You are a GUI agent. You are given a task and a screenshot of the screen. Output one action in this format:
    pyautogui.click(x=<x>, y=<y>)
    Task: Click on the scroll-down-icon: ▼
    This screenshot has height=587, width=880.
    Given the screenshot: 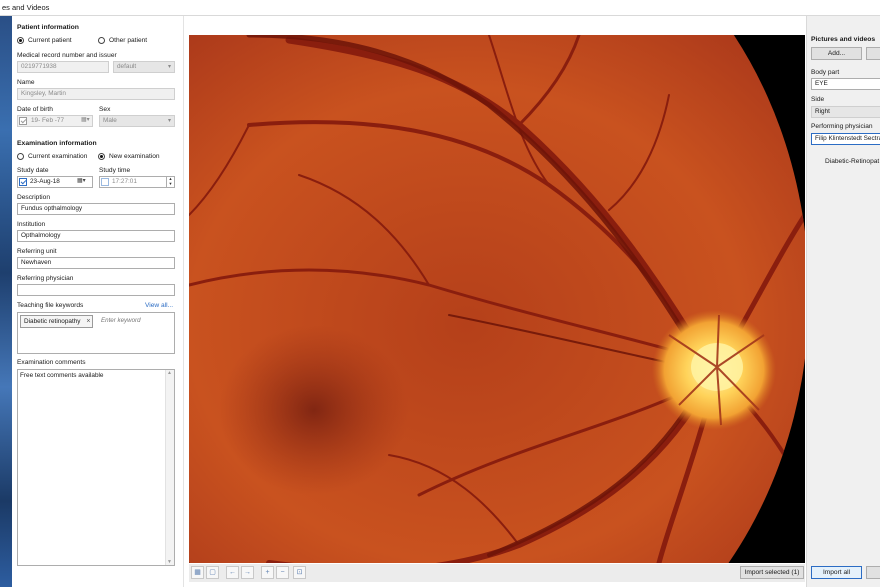 What is the action you would take?
    pyautogui.click(x=169, y=562)
    